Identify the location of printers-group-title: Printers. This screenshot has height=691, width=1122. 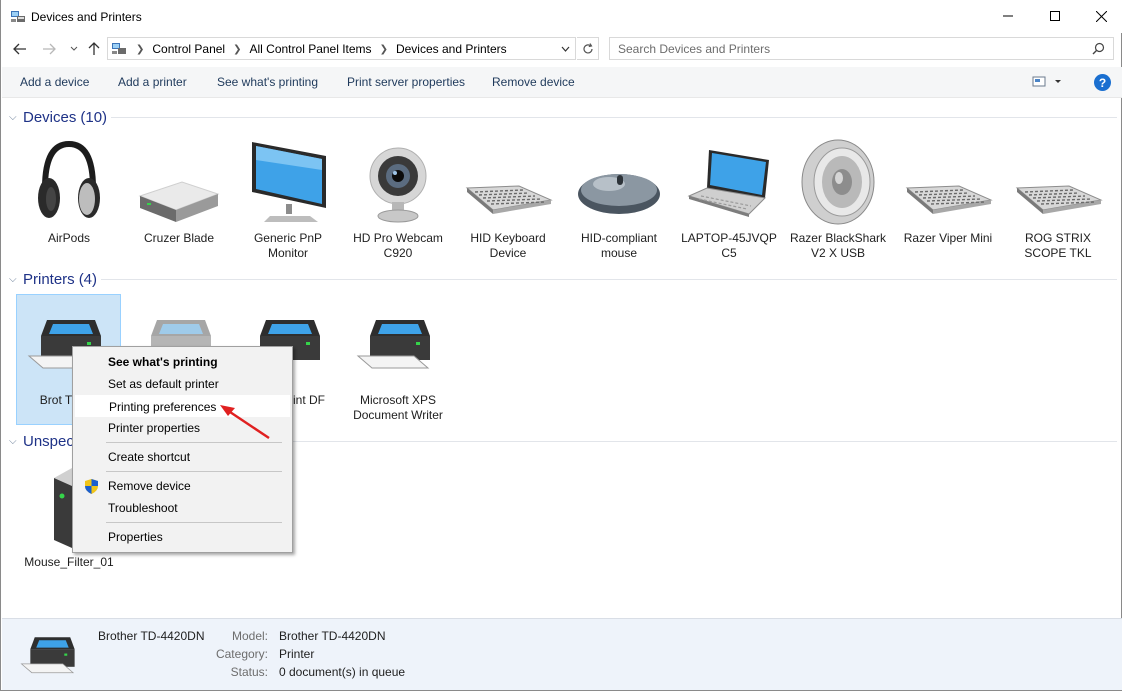
(49, 279).